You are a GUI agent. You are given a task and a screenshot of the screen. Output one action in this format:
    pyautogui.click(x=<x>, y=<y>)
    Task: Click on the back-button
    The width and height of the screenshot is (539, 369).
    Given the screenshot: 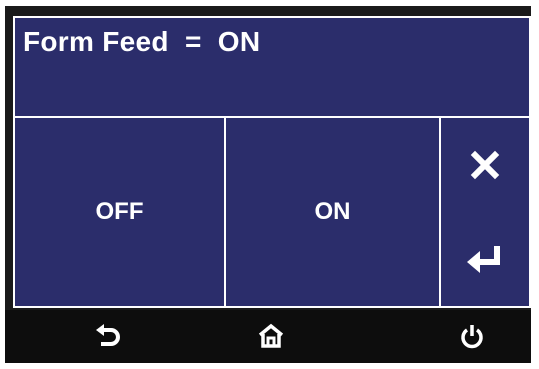 What is the action you would take?
    pyautogui.click(x=109, y=336)
    